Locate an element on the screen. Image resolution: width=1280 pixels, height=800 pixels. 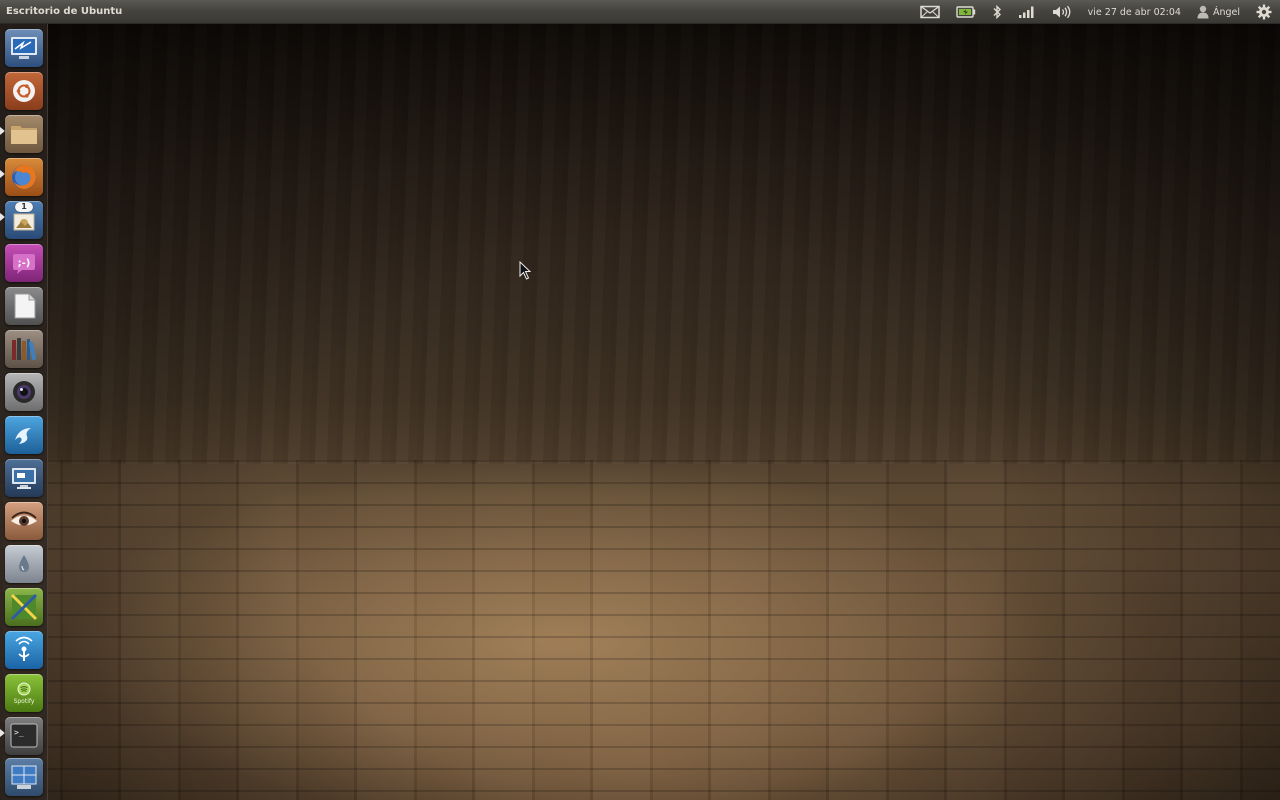
launcher-item-wireless is located at coordinates (24, 650).